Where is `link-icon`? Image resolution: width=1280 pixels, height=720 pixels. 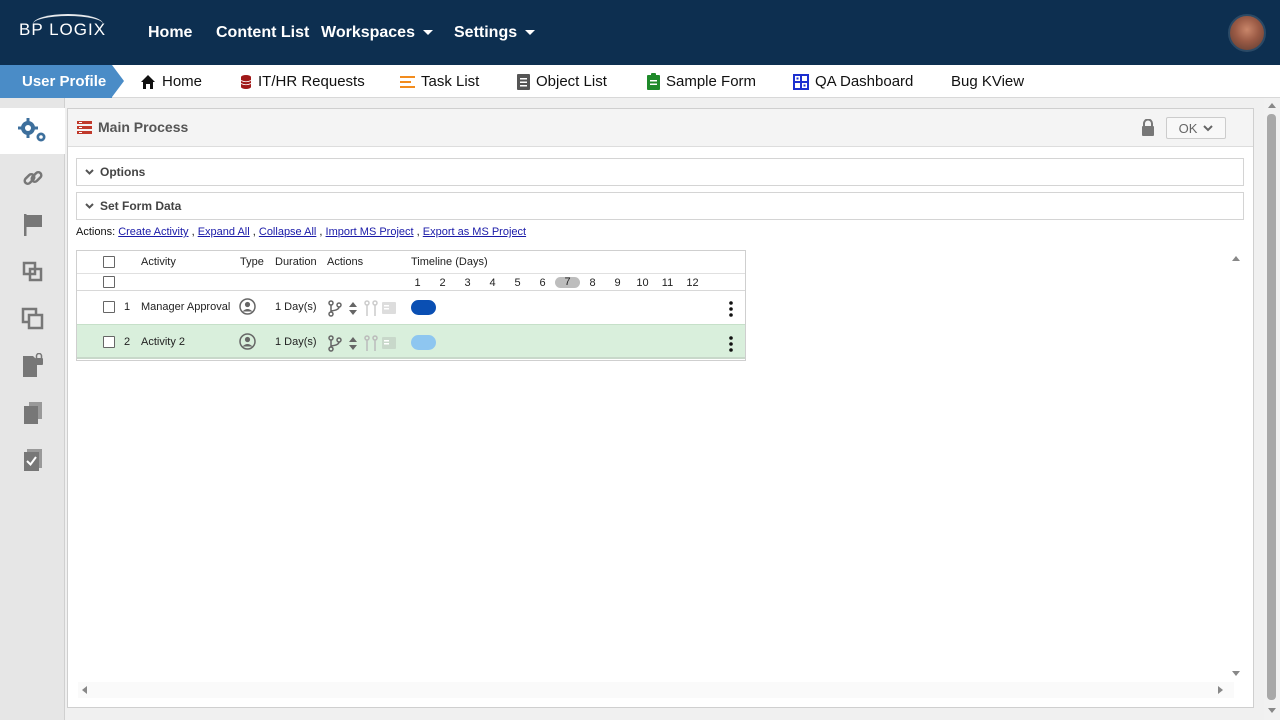 link-icon is located at coordinates (32, 178).